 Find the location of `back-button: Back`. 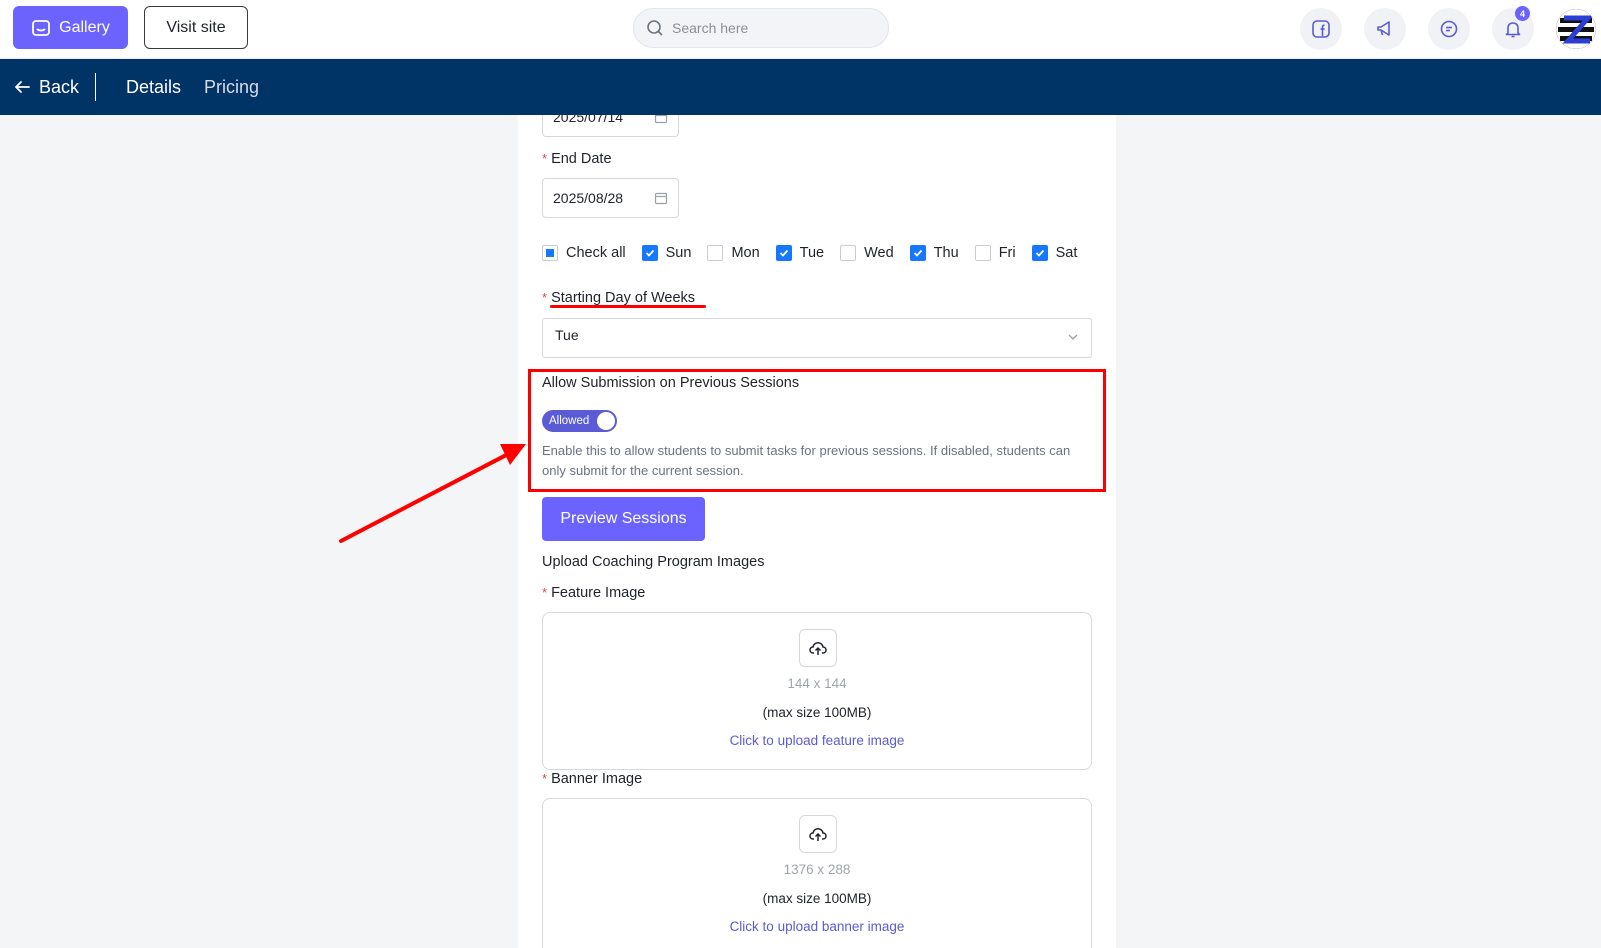

back-button: Back is located at coordinates (46, 87).